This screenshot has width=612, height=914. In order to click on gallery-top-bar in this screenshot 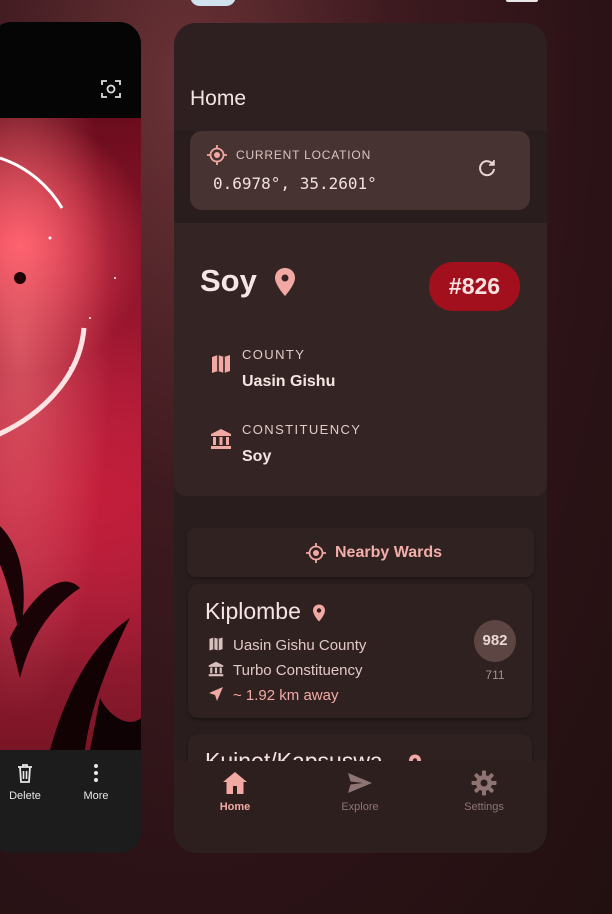, I will do `click(70, 70)`.